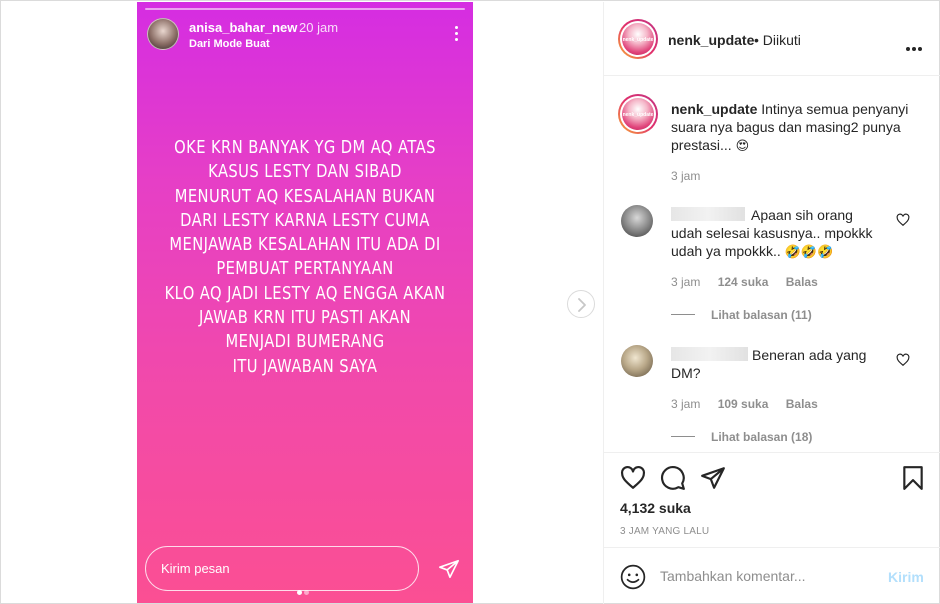 The image size is (940, 604). I want to click on emoji-icon, so click(633, 577).